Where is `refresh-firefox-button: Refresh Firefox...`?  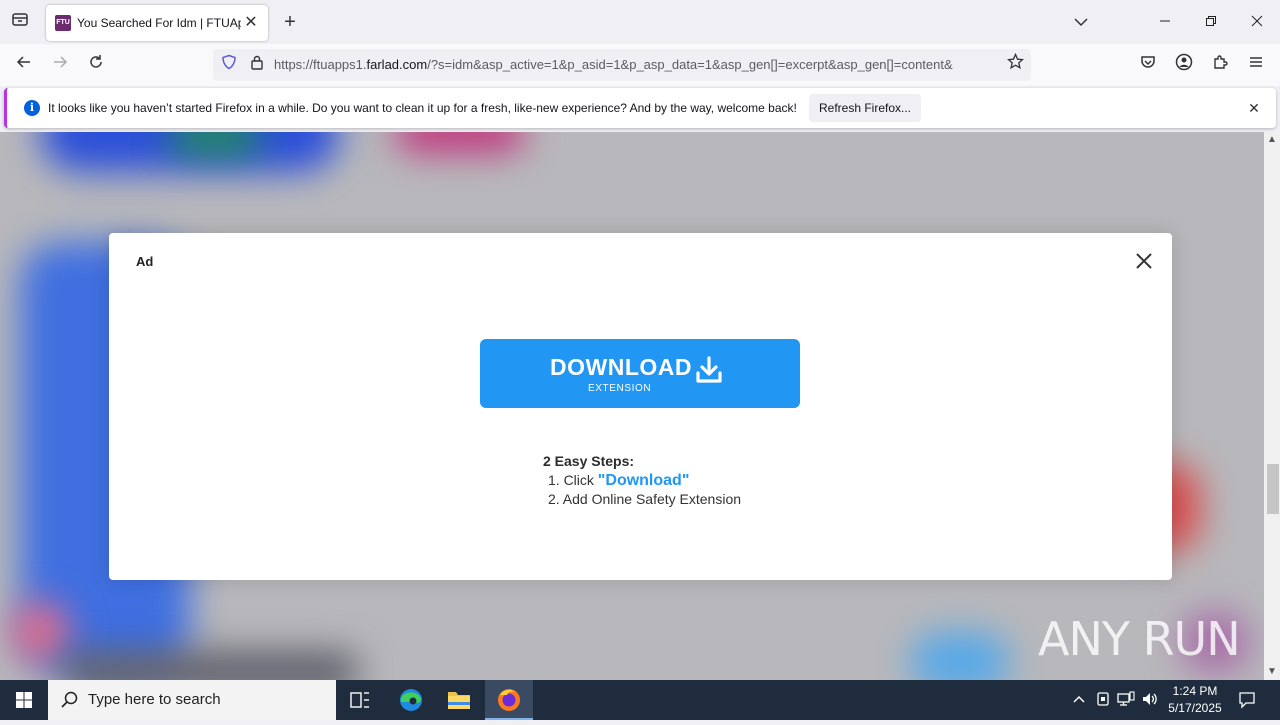
refresh-firefox-button: Refresh Firefox... is located at coordinates (865, 108).